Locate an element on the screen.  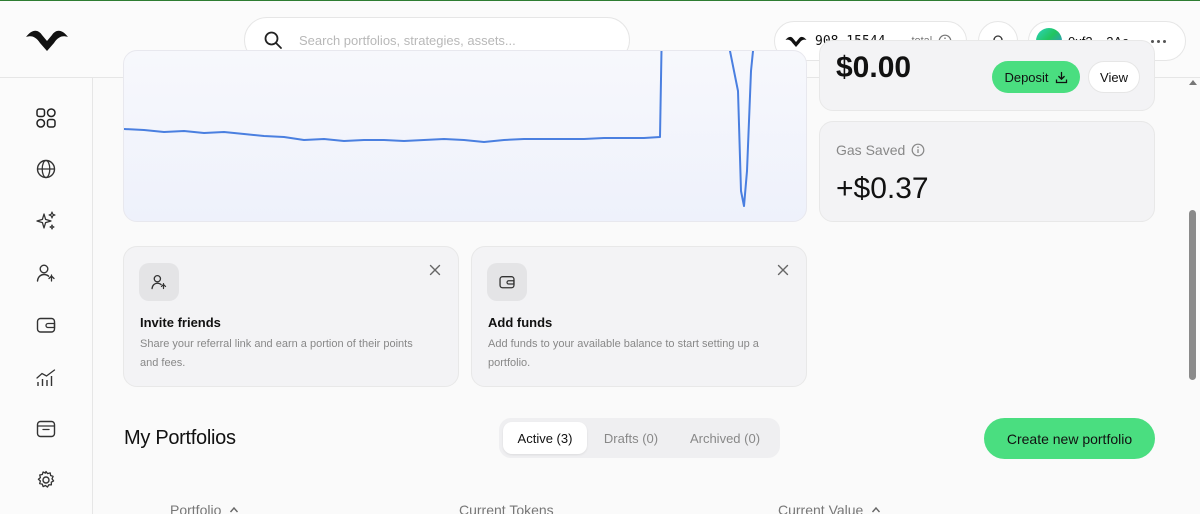
sidebar-item-settings is located at coordinates (46, 480).